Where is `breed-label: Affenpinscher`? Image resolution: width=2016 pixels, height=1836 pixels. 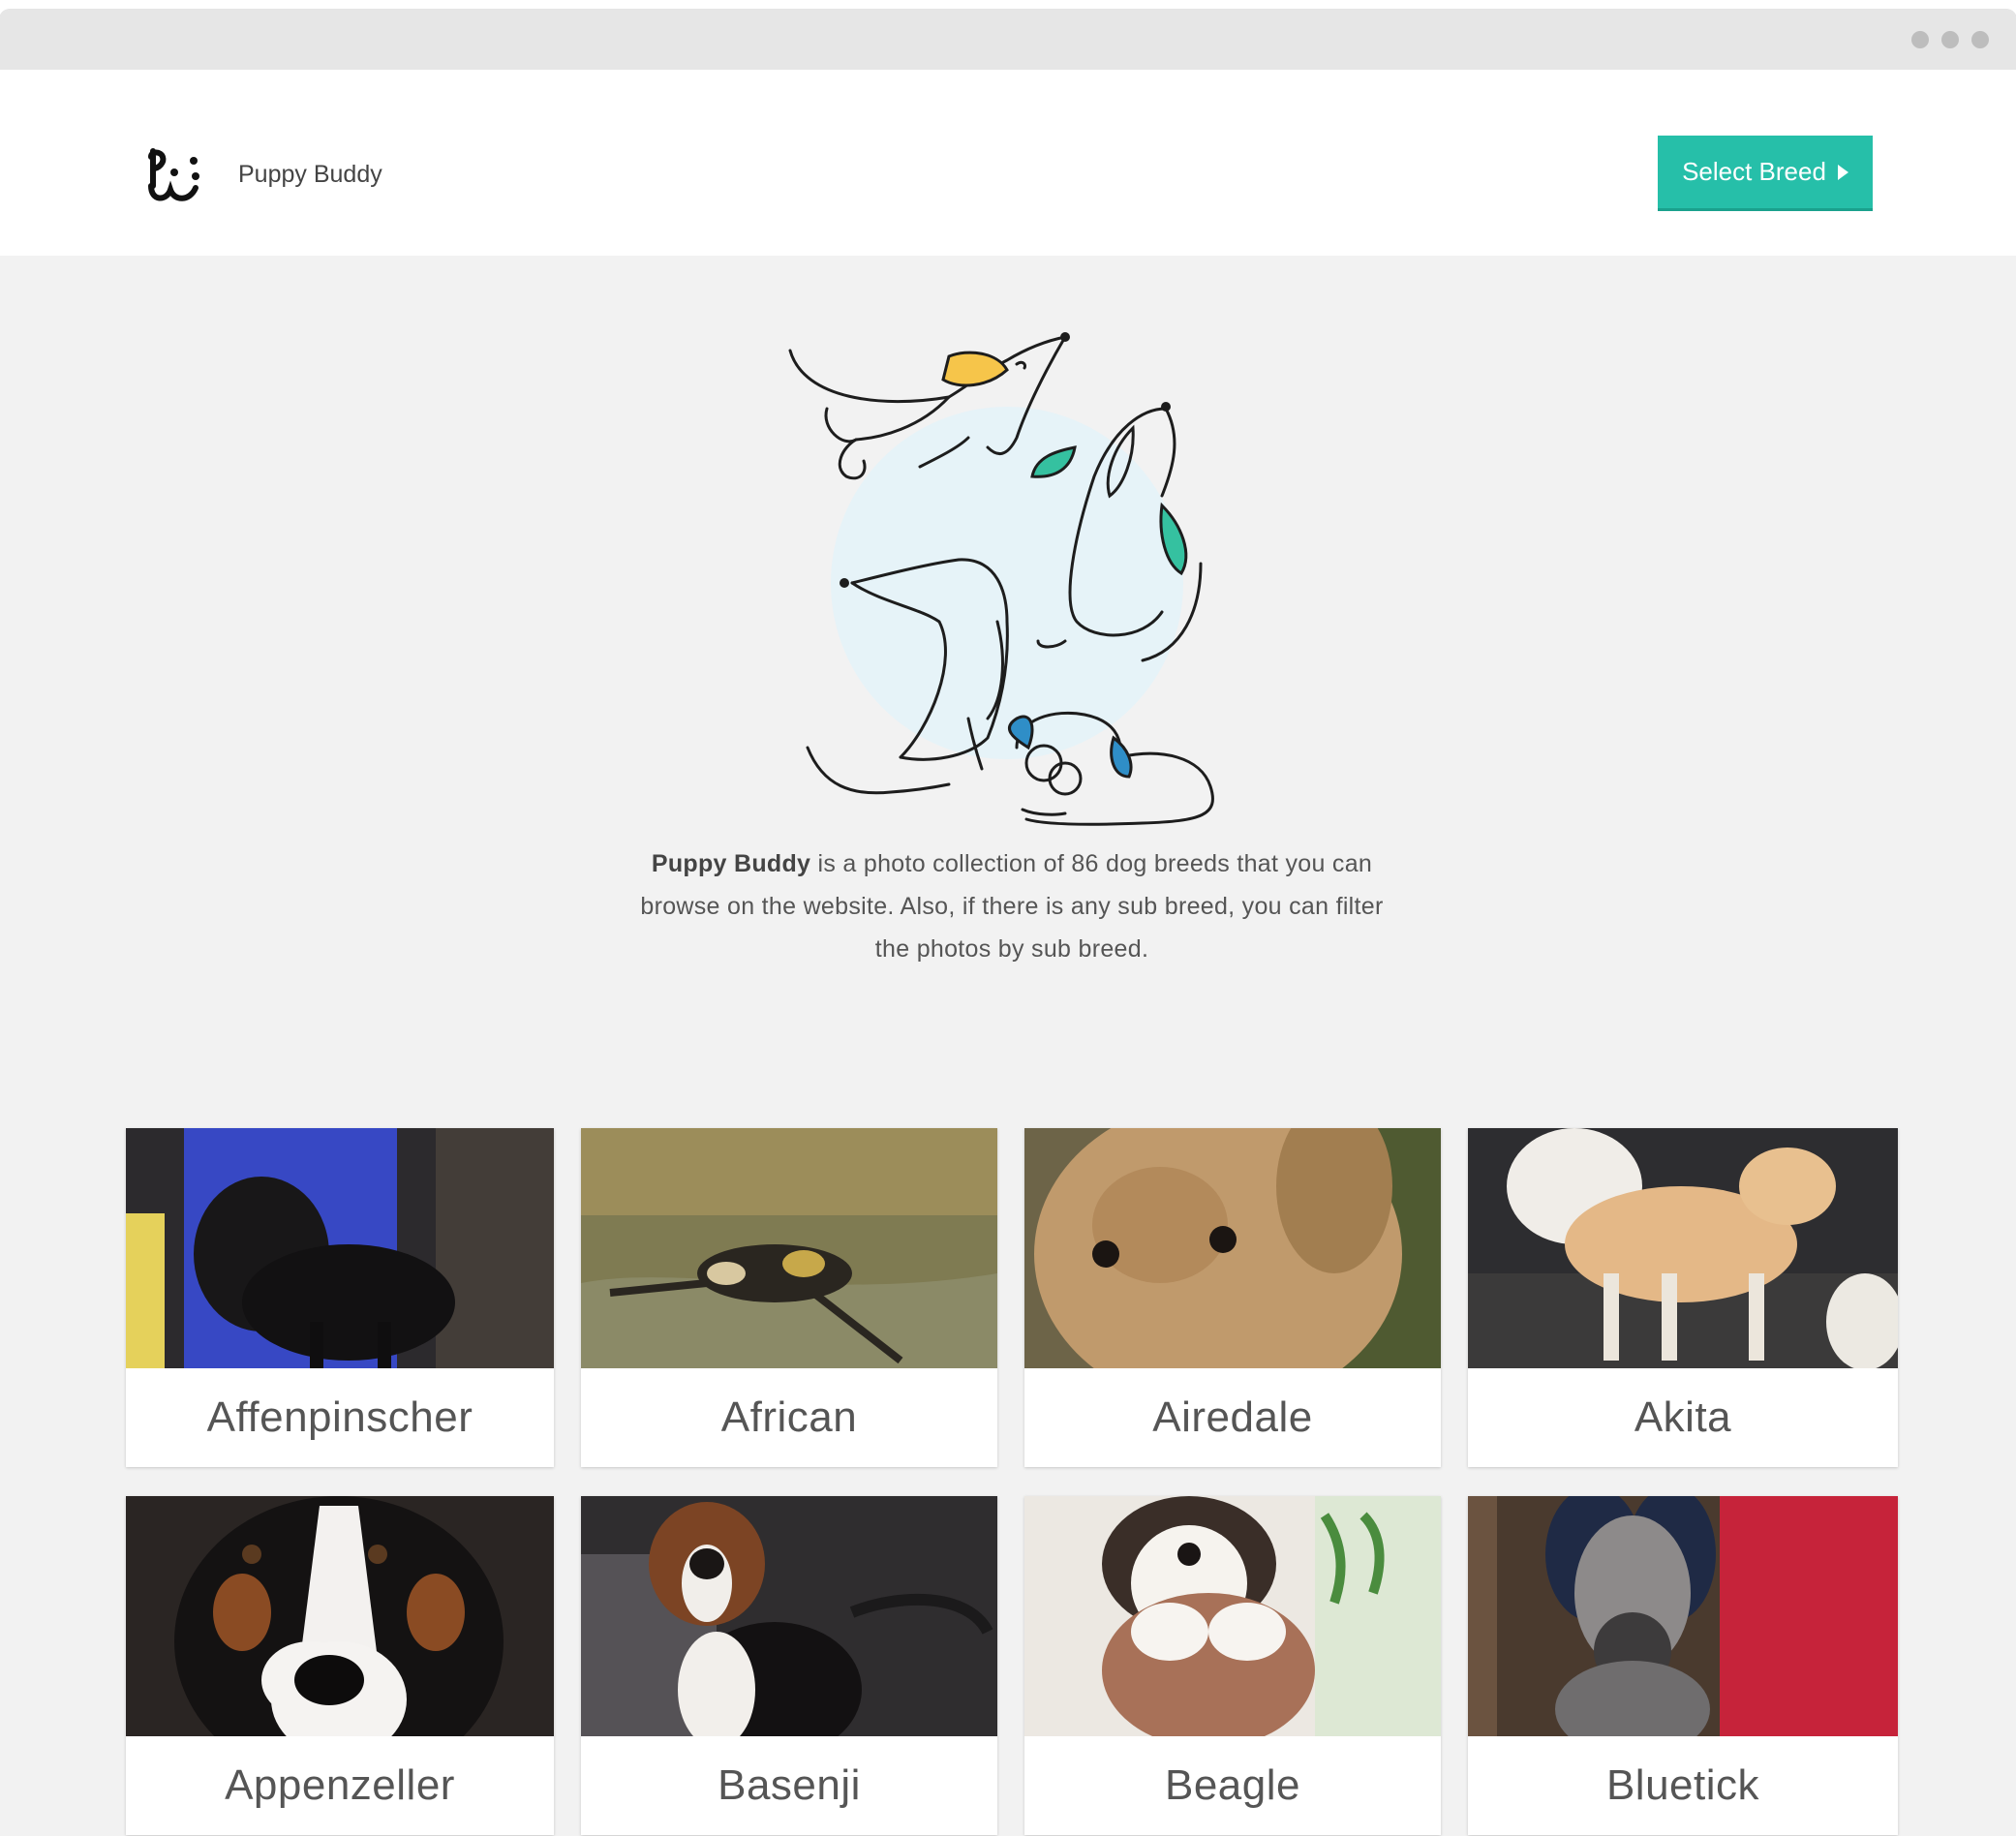
breed-label: Affenpinscher is located at coordinates (340, 1417).